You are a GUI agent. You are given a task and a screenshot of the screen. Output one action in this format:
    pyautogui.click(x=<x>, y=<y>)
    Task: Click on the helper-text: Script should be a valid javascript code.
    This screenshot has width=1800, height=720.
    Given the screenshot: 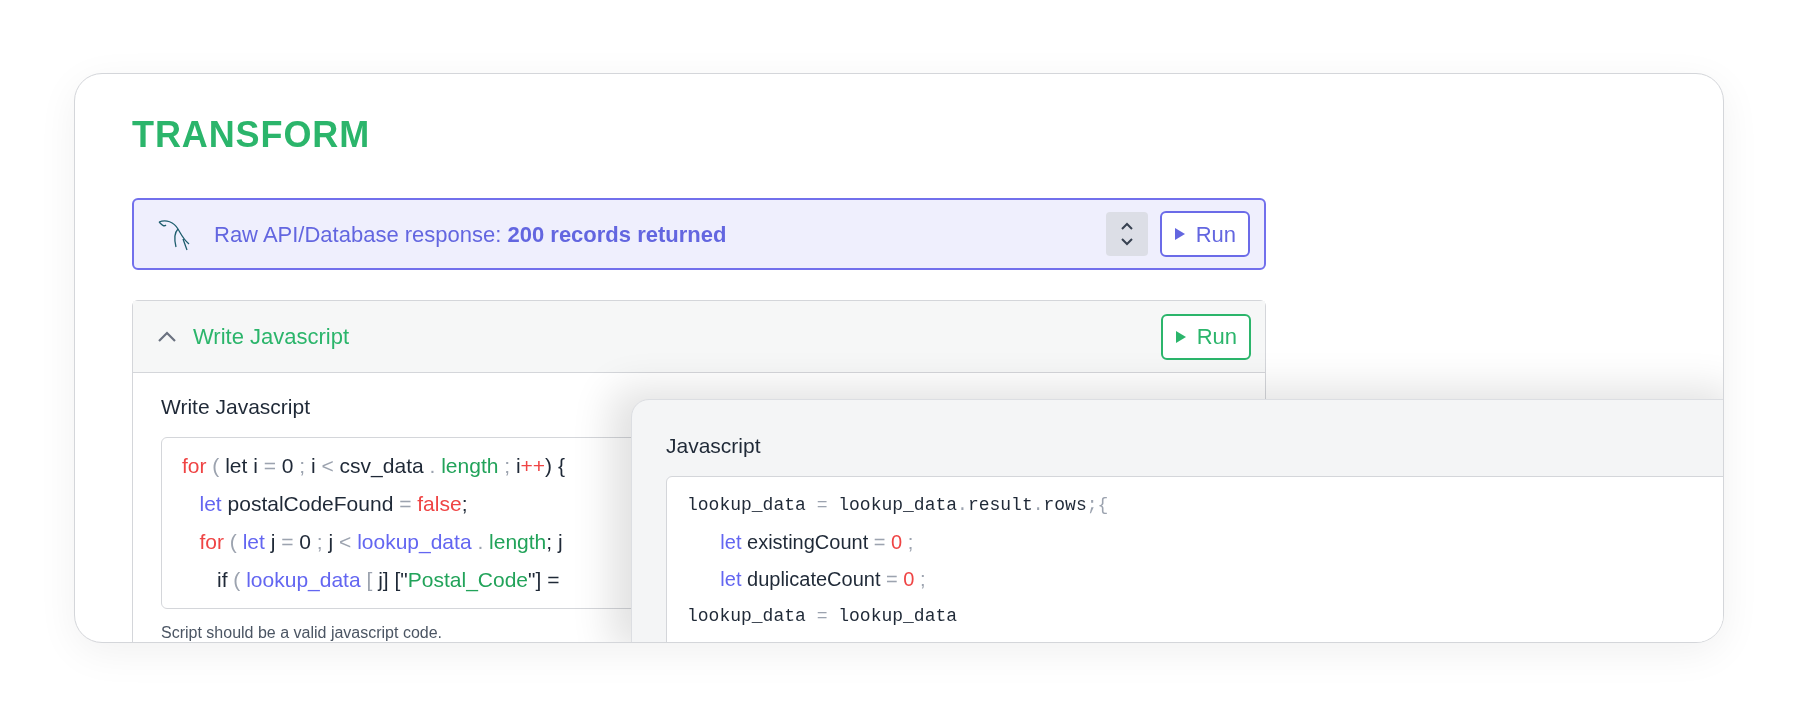 What is the action you would take?
    pyautogui.click(x=302, y=632)
    